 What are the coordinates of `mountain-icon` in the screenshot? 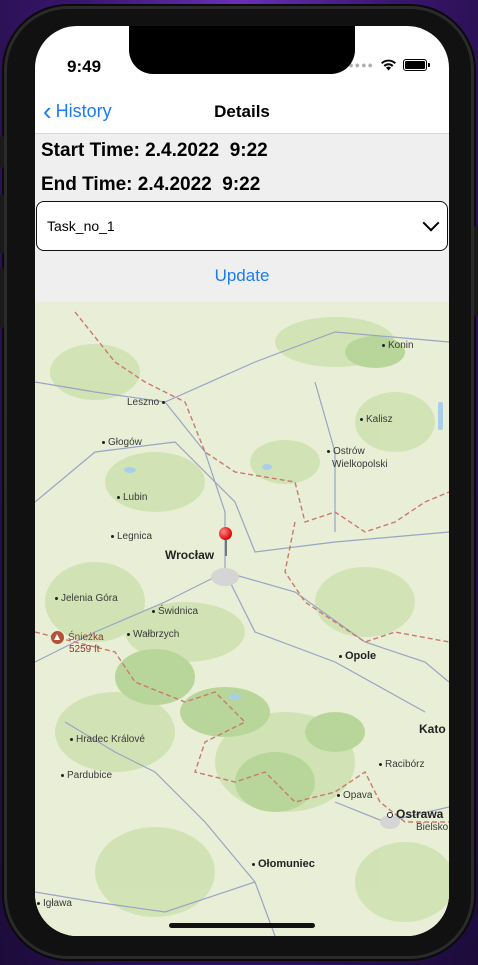 It's located at (57, 637).